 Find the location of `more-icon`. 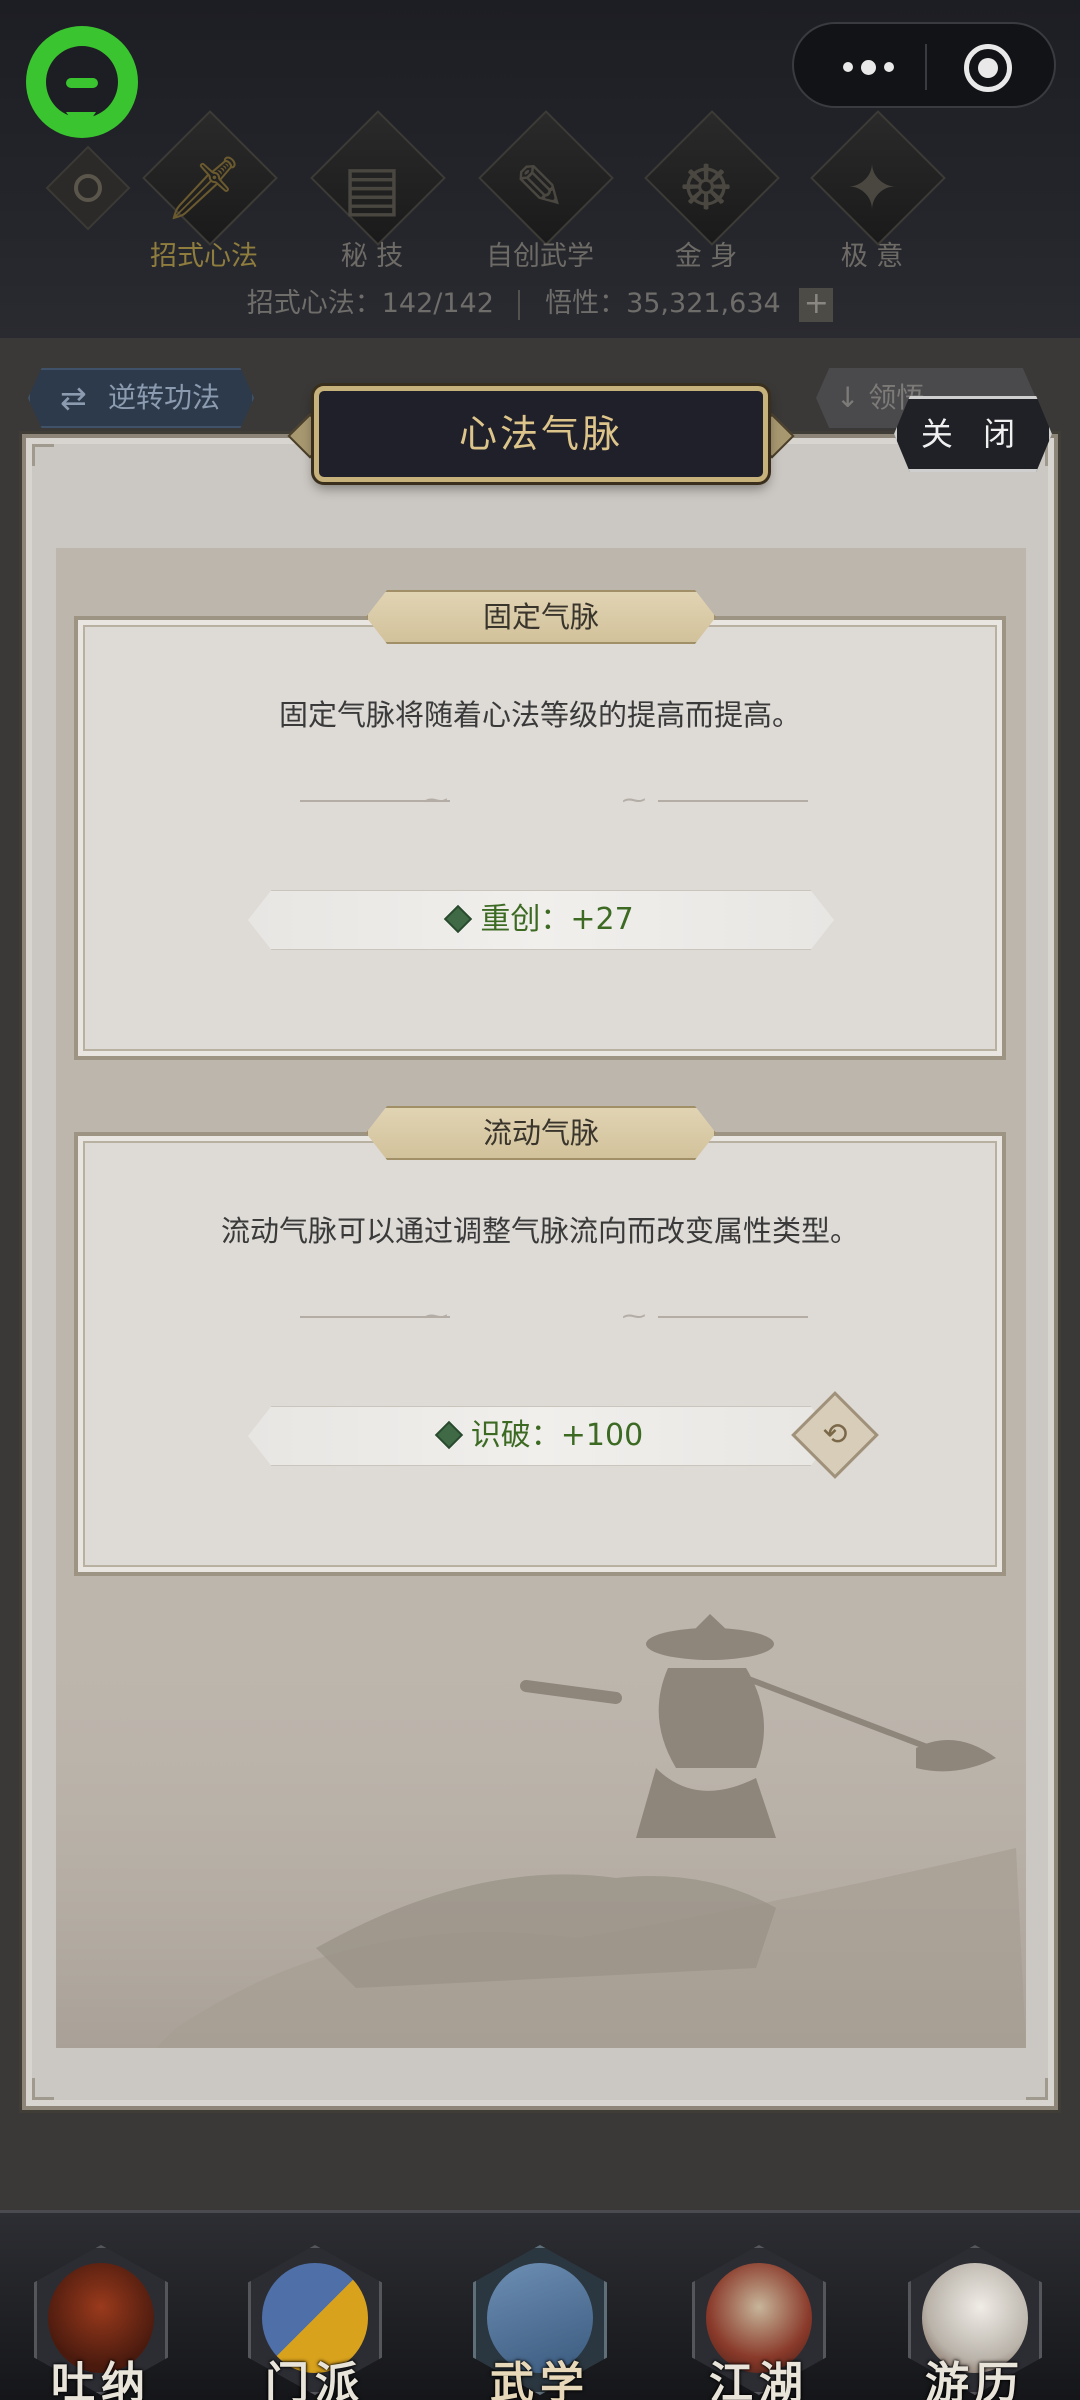

more-icon is located at coordinates (868, 67).